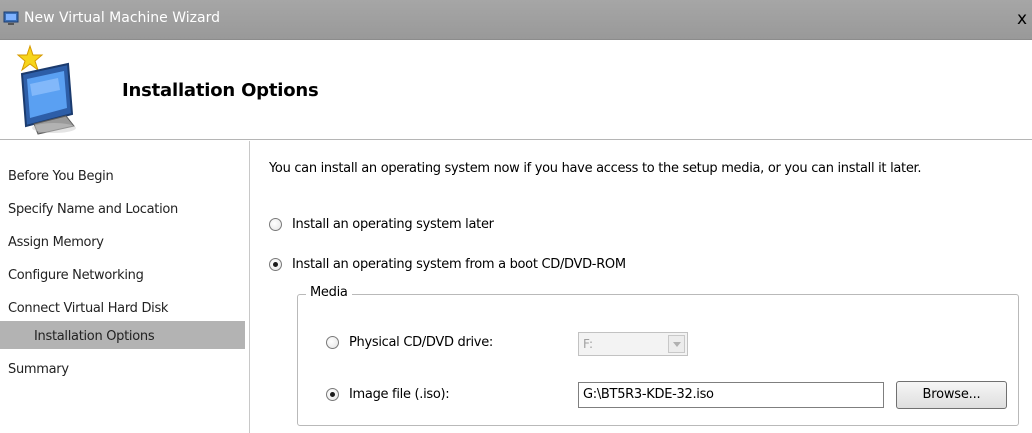  Describe the element at coordinates (122, 18) in the screenshot. I see `window-title: New Virtual Machine Wizard` at that location.